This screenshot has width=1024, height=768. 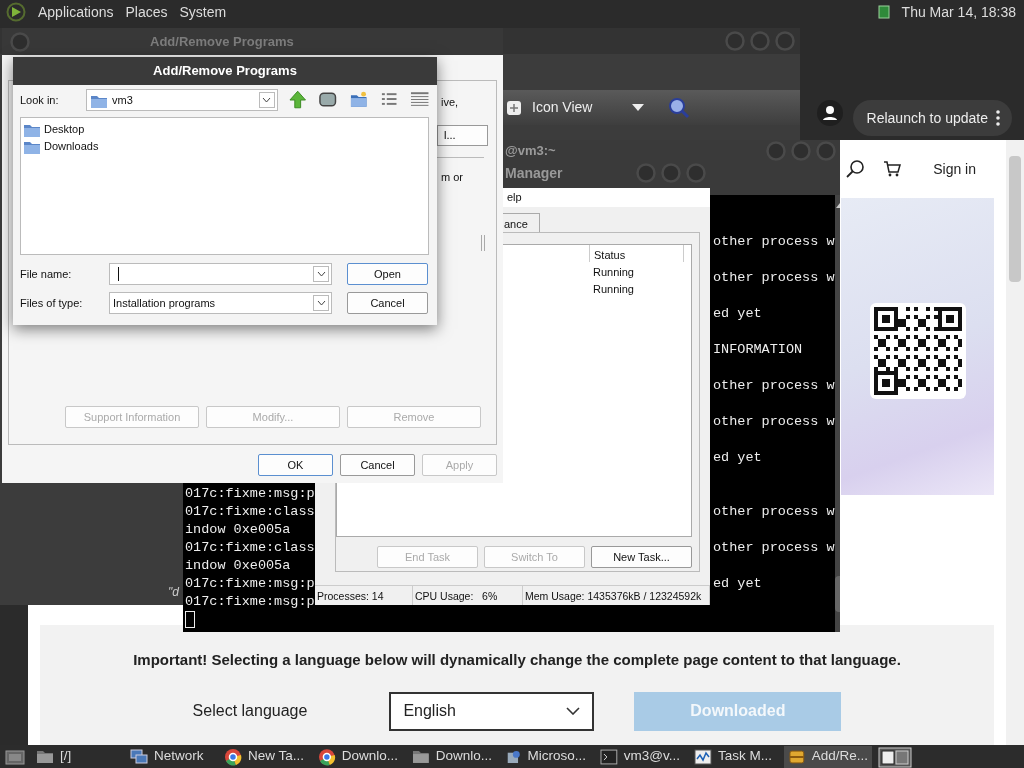 I want to click on text-fragment: m or, so click(x=452, y=177).